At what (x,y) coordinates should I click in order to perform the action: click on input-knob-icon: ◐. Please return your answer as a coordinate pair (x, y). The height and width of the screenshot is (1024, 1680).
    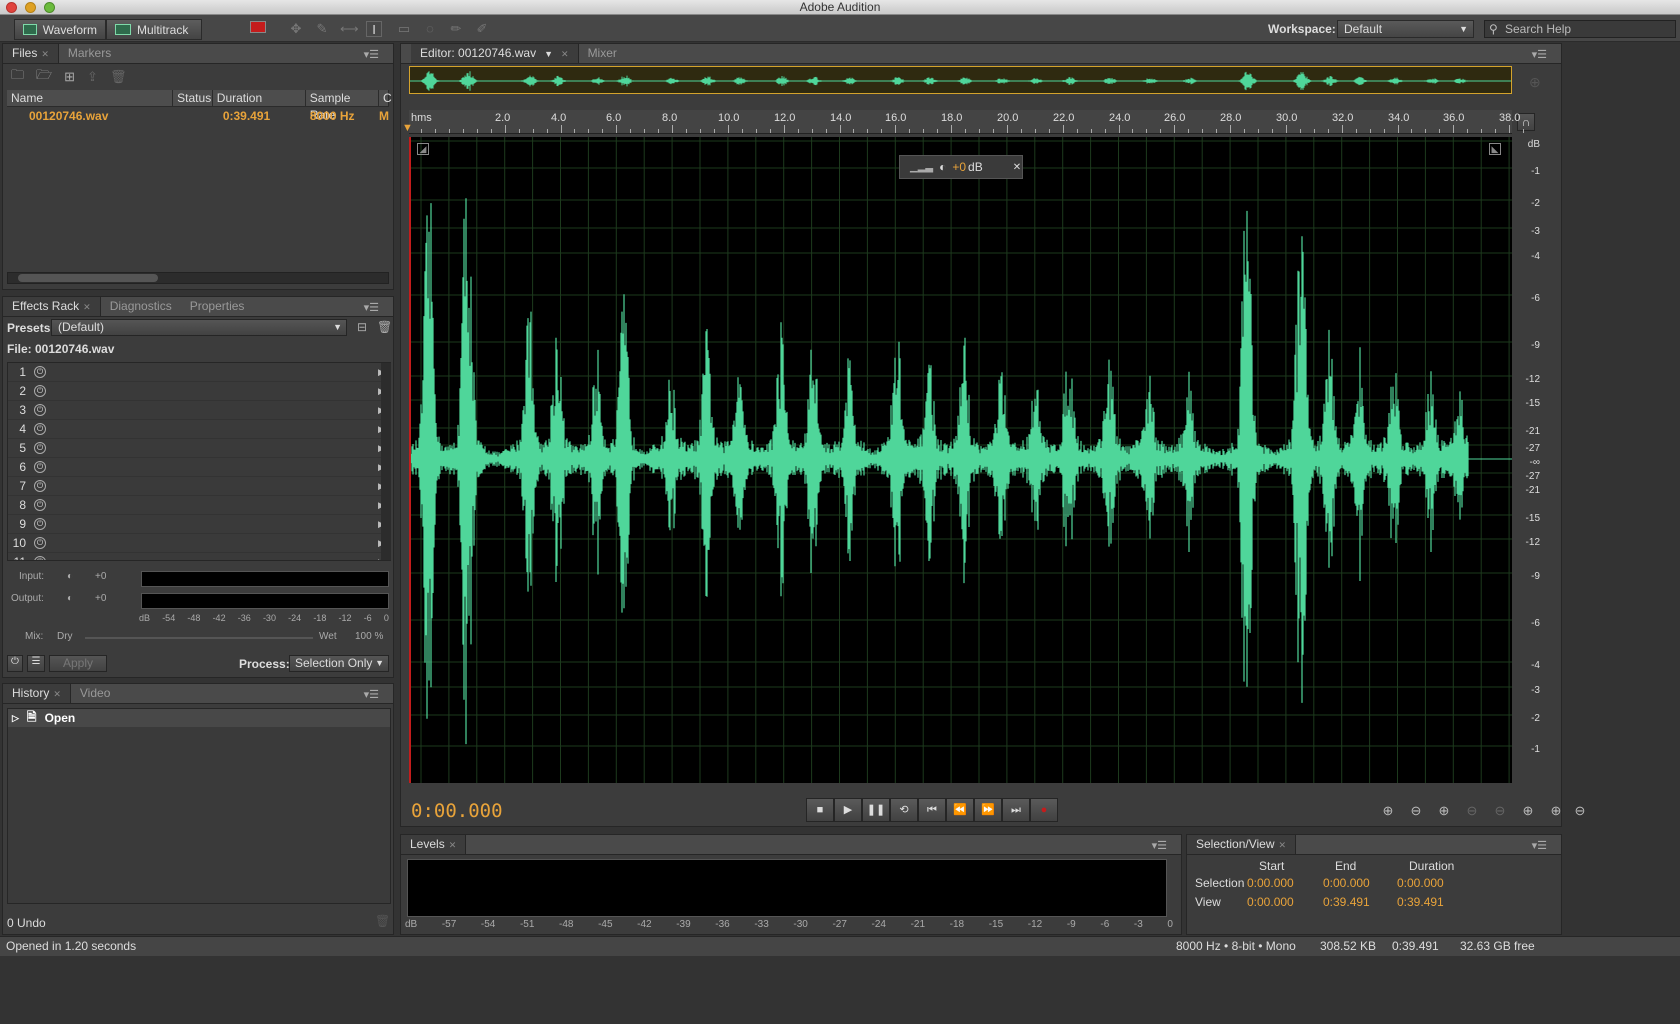
    Looking at the image, I should click on (70, 576).